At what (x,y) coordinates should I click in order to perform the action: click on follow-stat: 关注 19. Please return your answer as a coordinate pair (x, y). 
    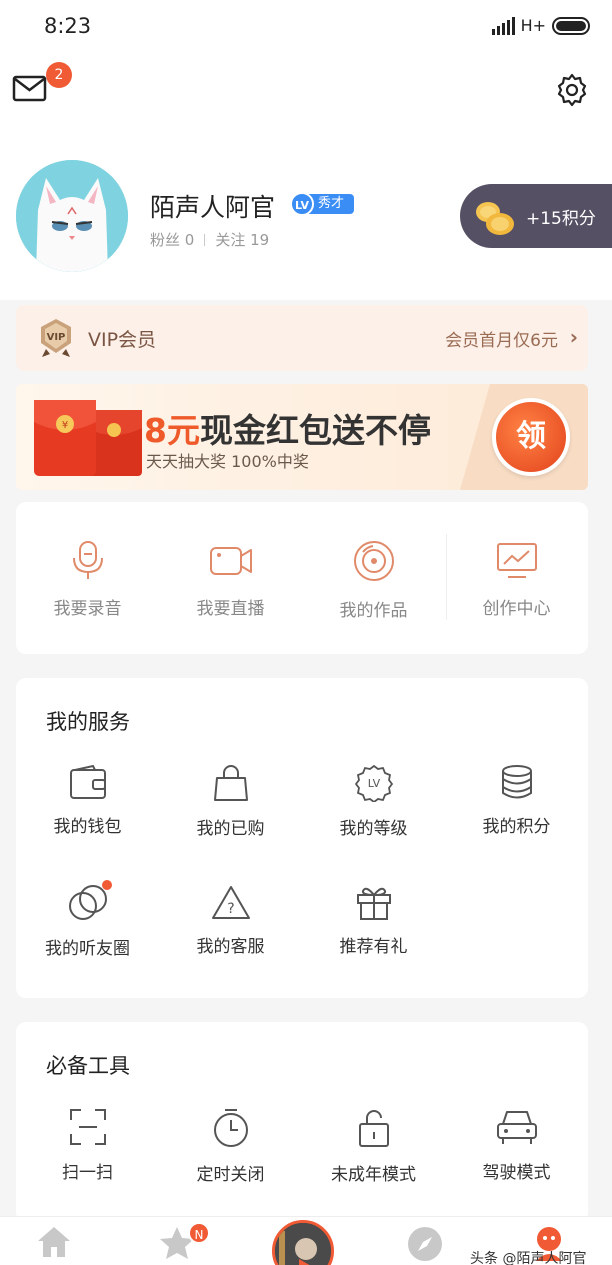
    Looking at the image, I should click on (242, 239).